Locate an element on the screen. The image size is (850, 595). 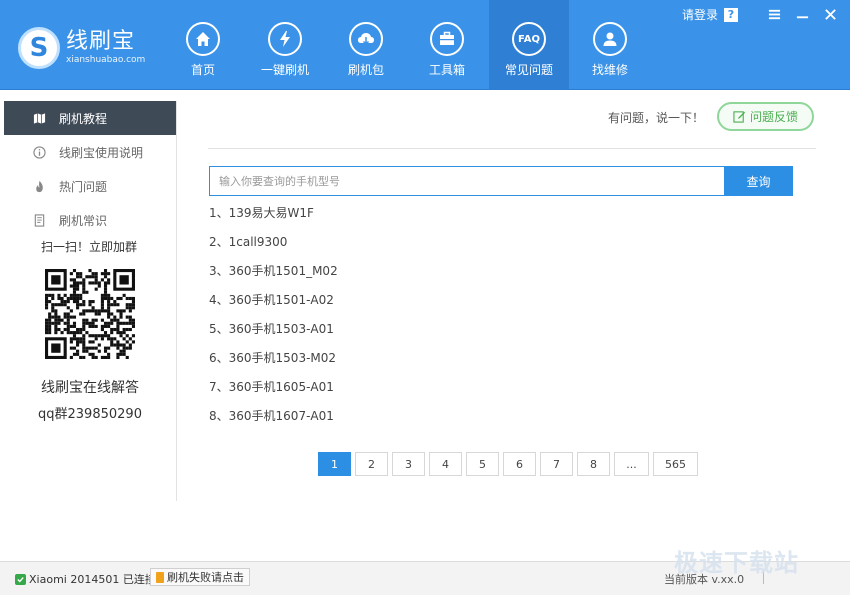
app-logo: S 线刷宝 xianshuabao.com is located at coordinates (81, 48).